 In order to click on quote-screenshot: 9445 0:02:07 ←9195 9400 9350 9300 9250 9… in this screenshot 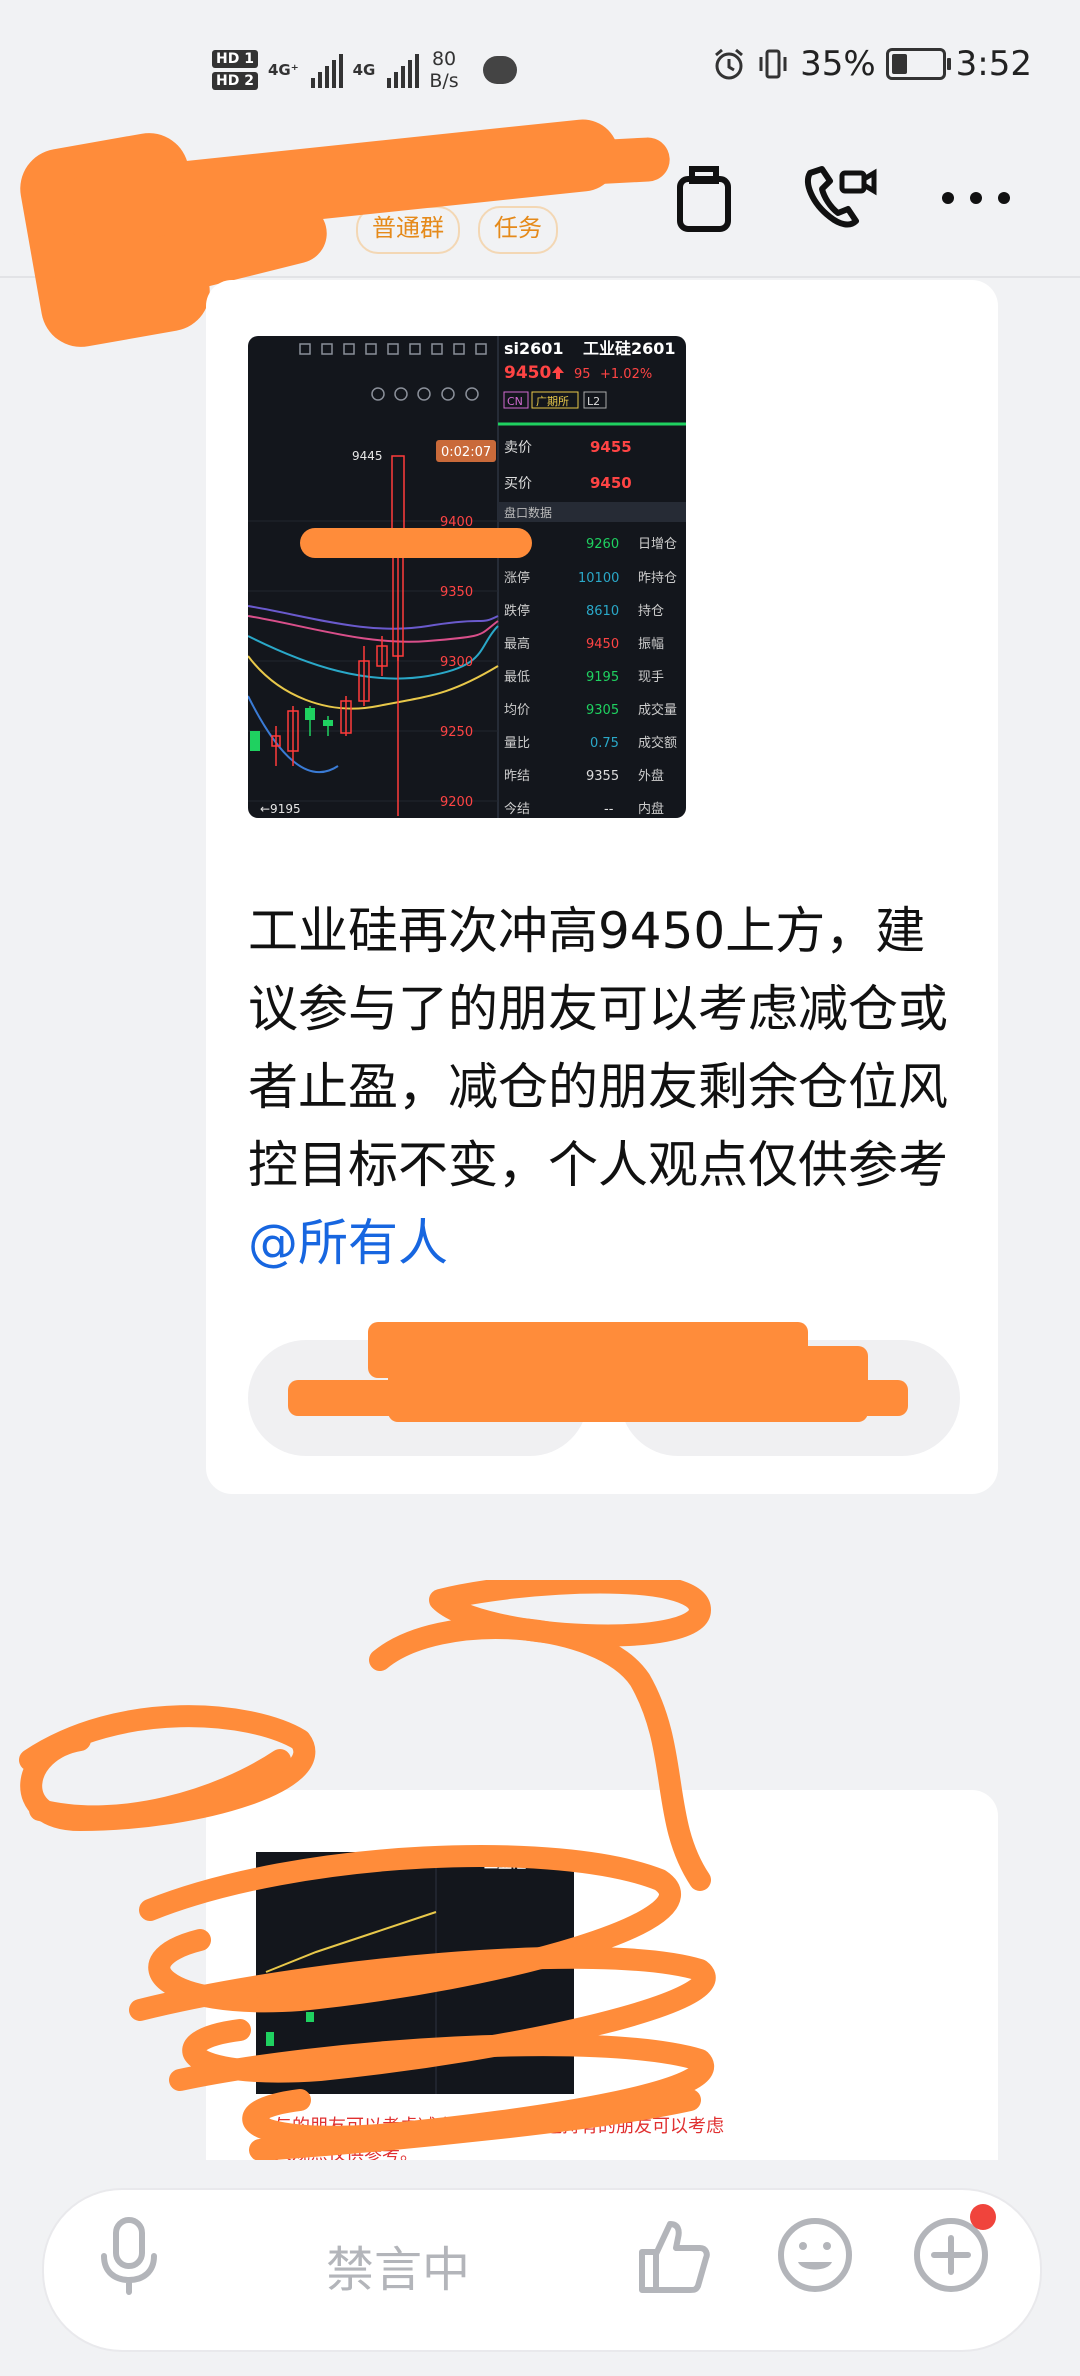, I will do `click(467, 577)`.